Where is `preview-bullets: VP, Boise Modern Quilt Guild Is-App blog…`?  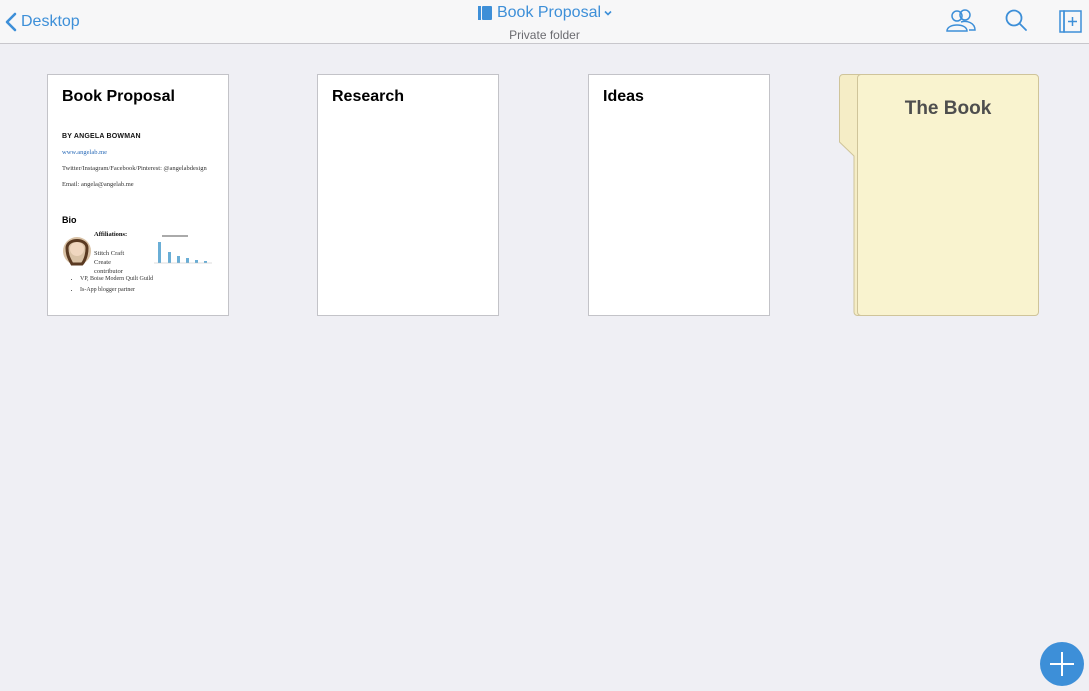 preview-bullets: VP, Boise Modern Quilt Guild Is-App blog… is located at coordinates (109, 285).